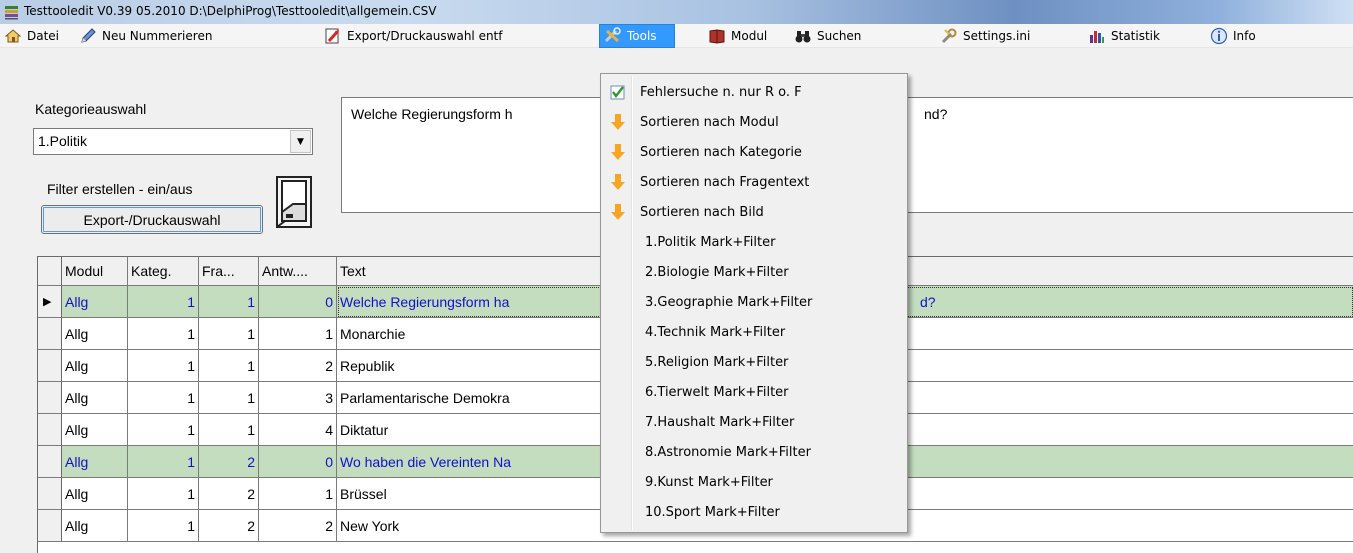 The image size is (1353, 553). I want to click on tools-menu-item: Sortieren nach Bild, so click(754, 212).